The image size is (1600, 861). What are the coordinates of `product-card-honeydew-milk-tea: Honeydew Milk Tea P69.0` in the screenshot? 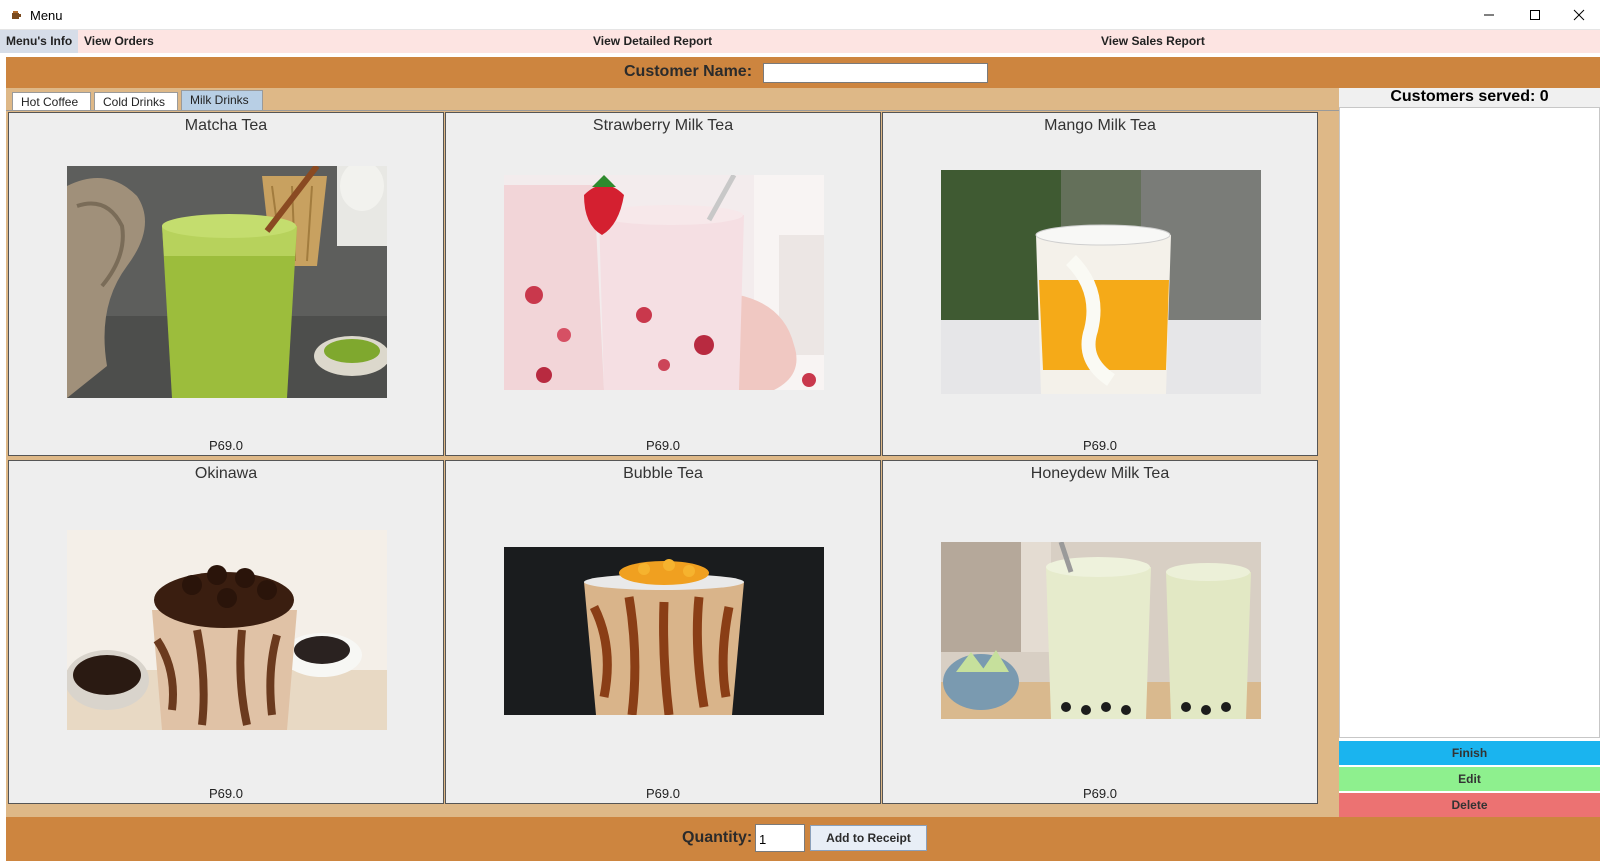 It's located at (1100, 632).